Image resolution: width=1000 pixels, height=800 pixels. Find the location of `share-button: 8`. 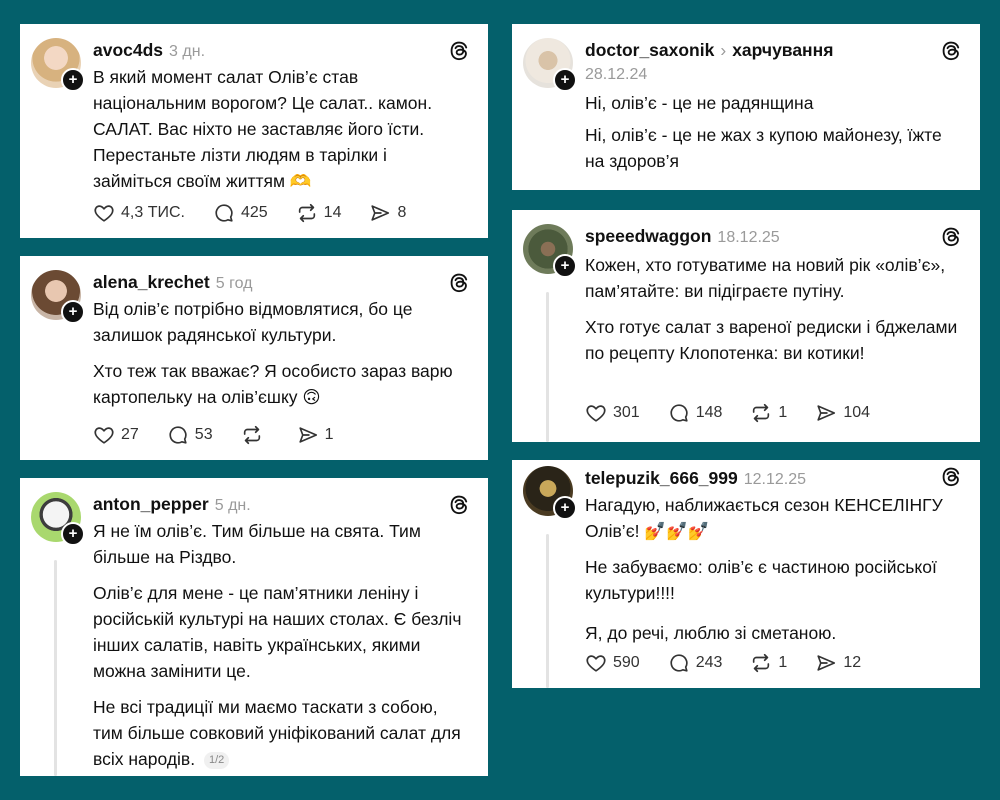

share-button: 8 is located at coordinates (387, 213).